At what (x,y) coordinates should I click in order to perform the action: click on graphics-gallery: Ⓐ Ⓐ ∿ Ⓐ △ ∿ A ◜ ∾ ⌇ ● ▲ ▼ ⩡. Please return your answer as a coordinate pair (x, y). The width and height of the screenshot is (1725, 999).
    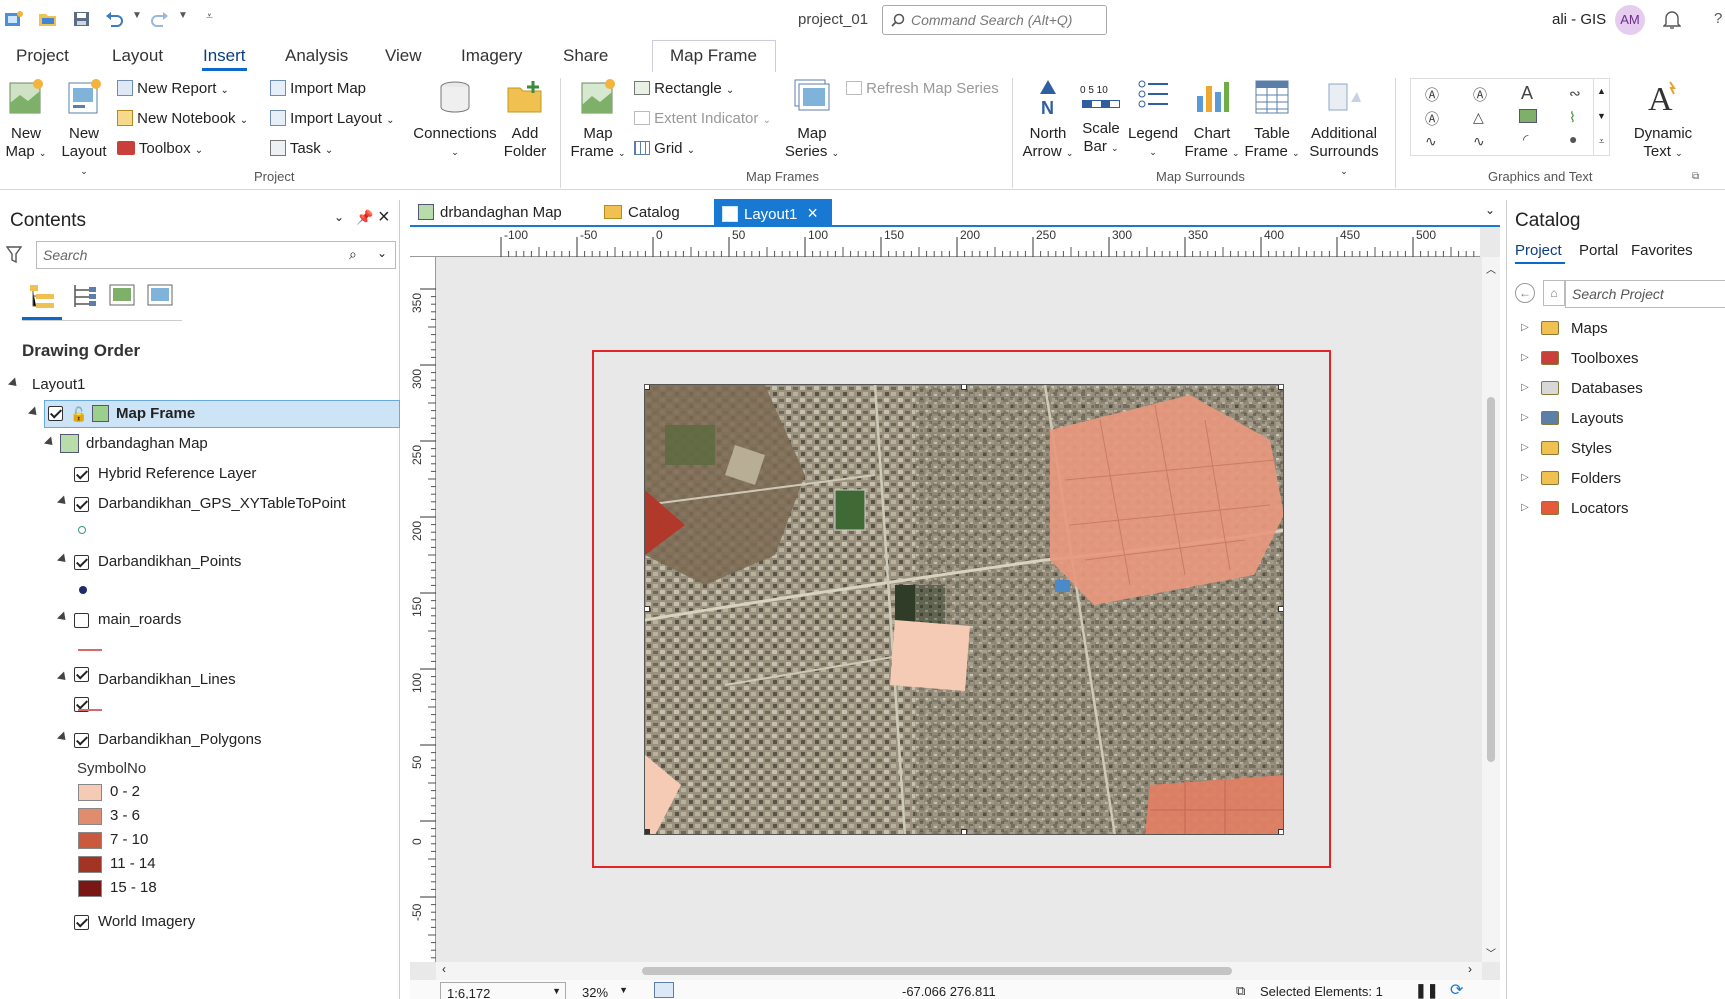
    Looking at the image, I should click on (1510, 117).